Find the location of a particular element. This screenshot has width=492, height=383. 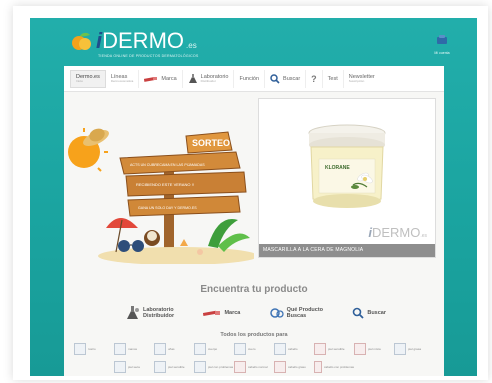

category-label: rostro is located at coordinates (92, 349).